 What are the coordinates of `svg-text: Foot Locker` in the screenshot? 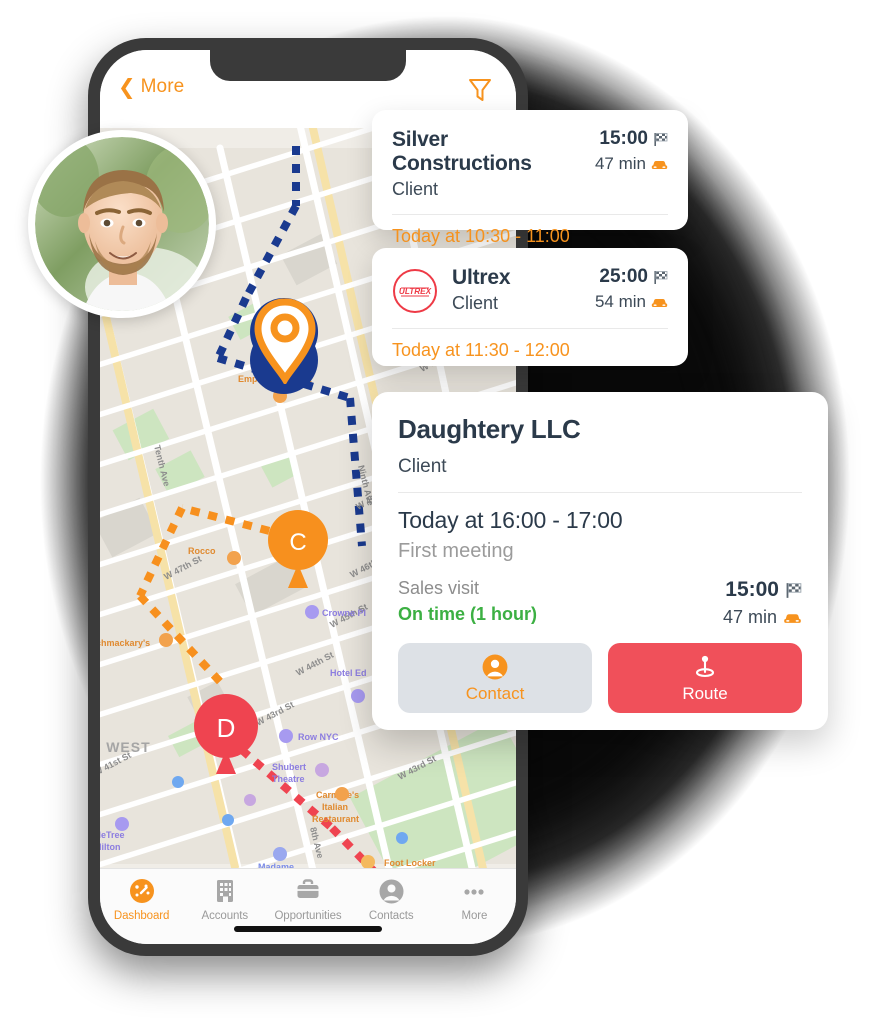 It's located at (410, 863).